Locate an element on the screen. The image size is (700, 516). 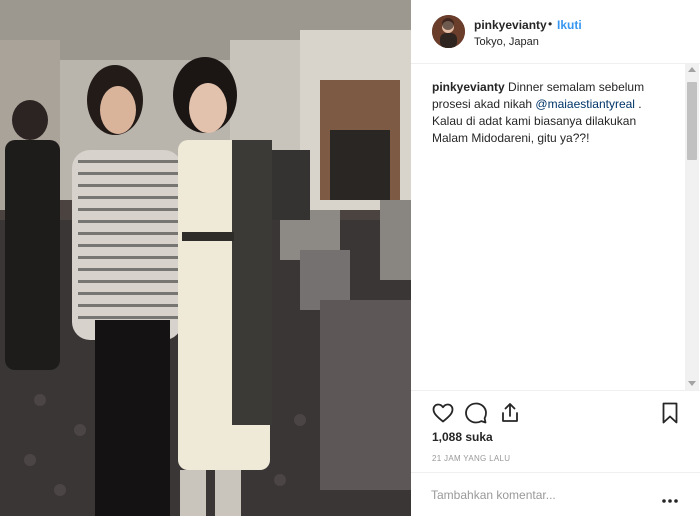
post-author-username: pinkyevianty is located at coordinates (510, 25).